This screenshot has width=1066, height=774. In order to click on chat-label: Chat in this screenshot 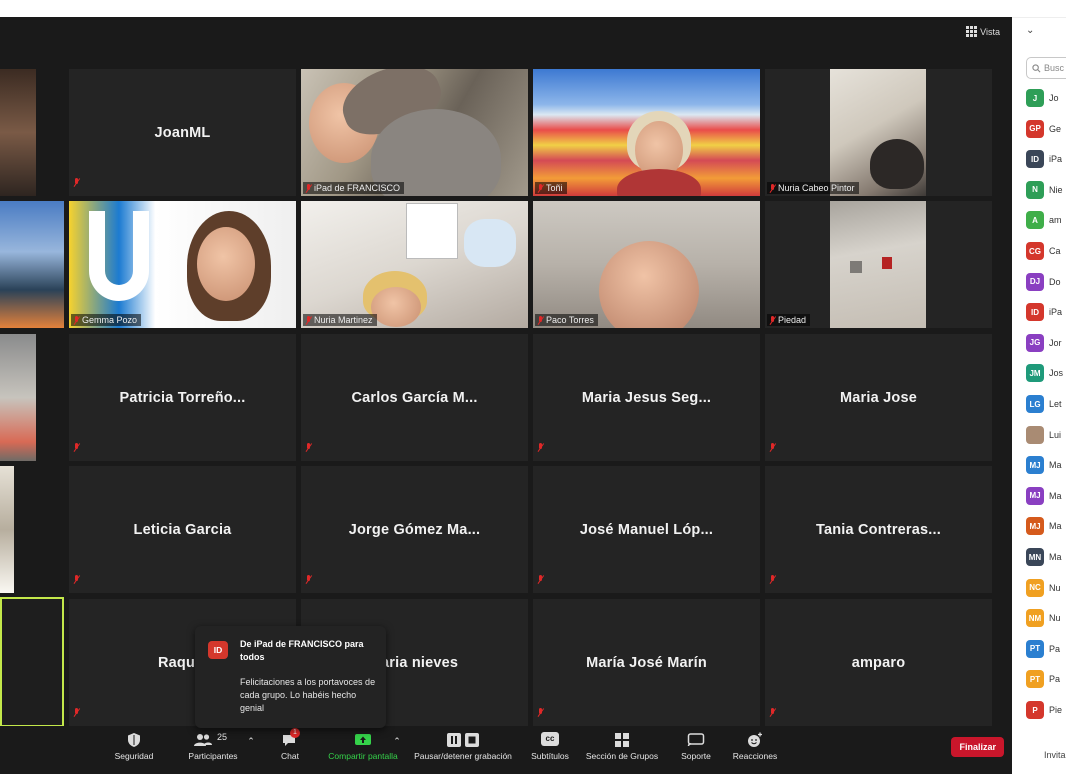, I will do `click(290, 756)`.